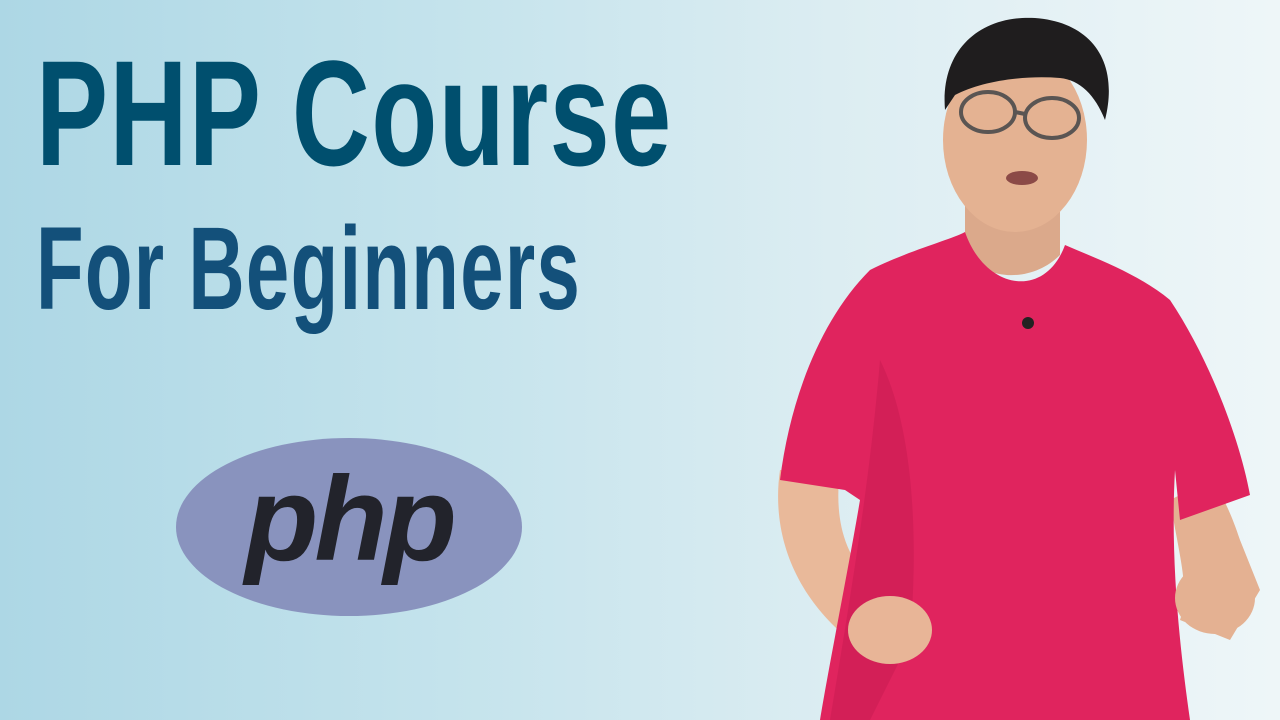  Describe the element at coordinates (351, 519) in the screenshot. I see `php-logo-text: php` at that location.